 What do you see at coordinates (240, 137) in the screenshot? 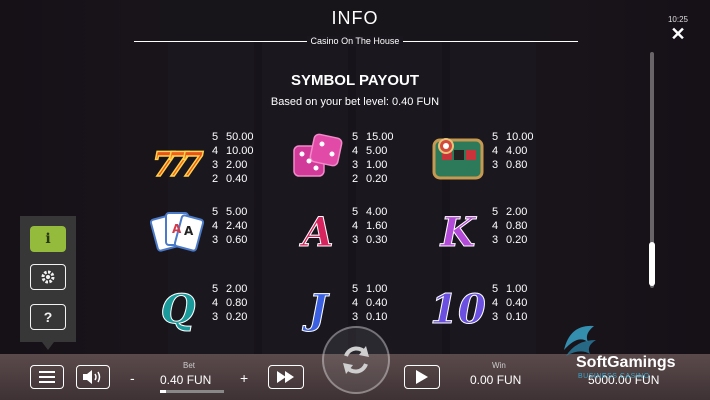
I see `payout-value: 50.00` at bounding box center [240, 137].